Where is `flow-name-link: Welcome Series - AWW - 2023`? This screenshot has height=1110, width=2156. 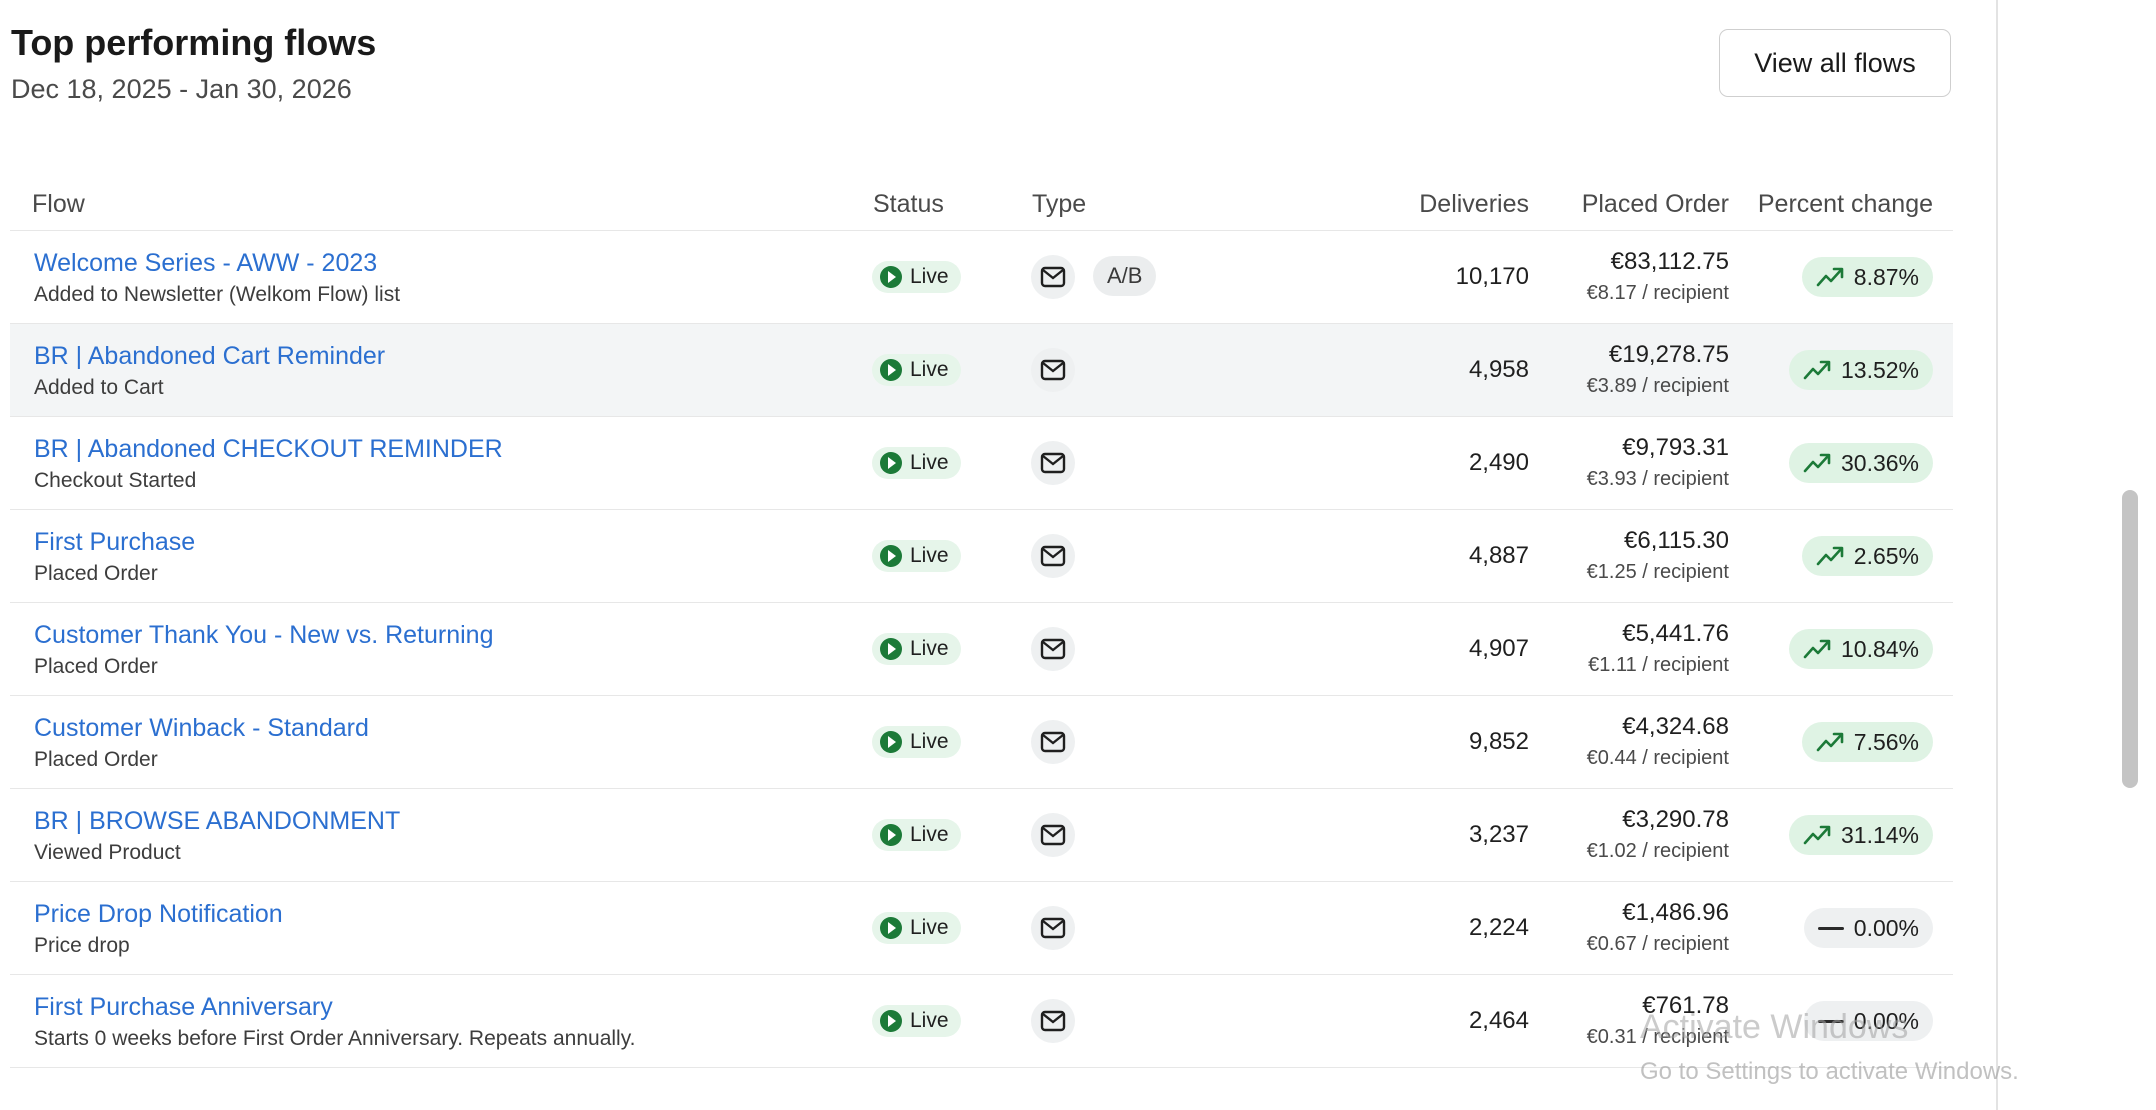
flow-name-link: Welcome Series - AWW - 2023 is located at coordinates (205, 263).